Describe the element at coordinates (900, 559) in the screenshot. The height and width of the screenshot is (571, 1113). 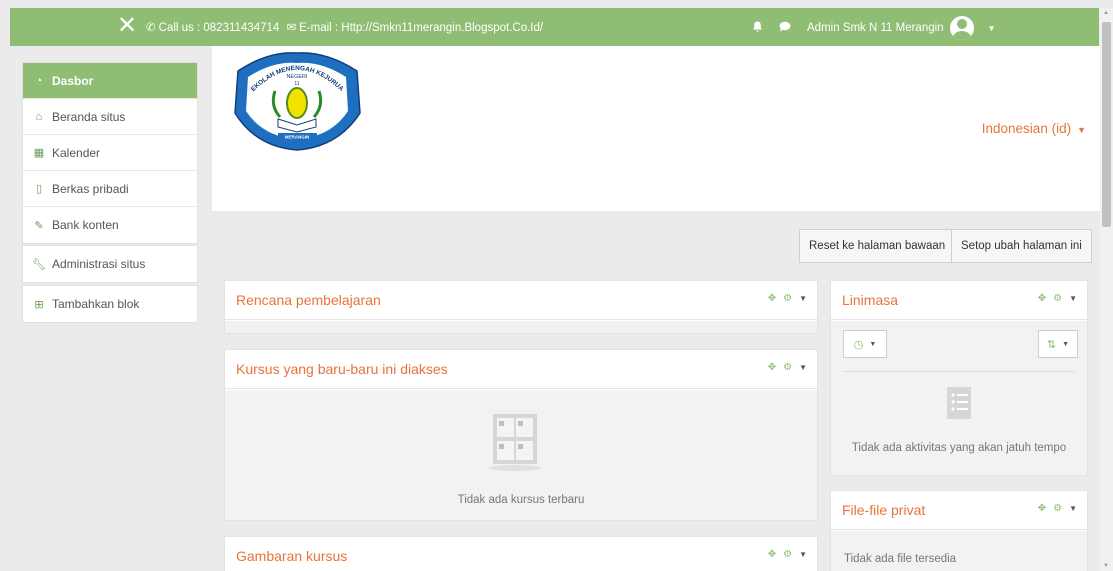
I see `empty-message: Tidak ada file tersedia` at that location.